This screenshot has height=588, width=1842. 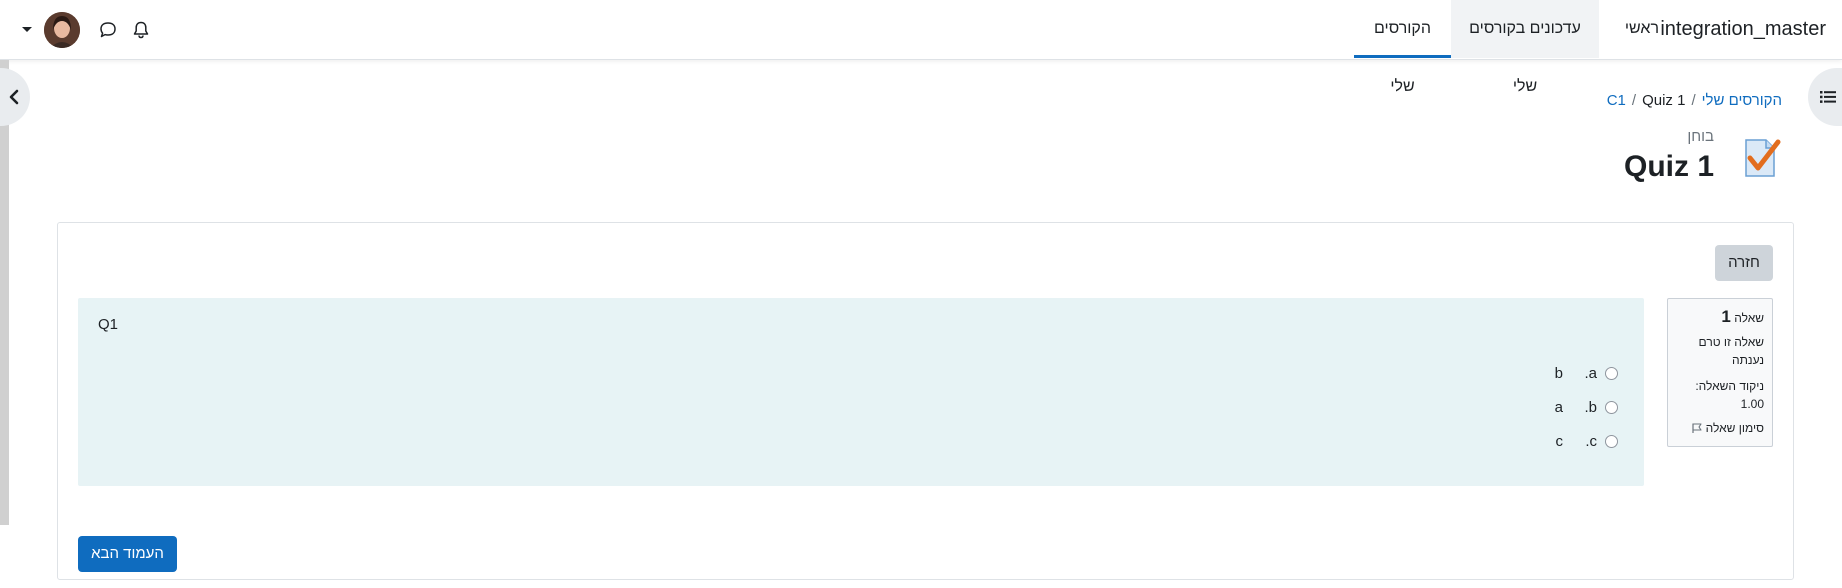 What do you see at coordinates (1590, 407) in the screenshot?
I see `answer-letter: b.` at bounding box center [1590, 407].